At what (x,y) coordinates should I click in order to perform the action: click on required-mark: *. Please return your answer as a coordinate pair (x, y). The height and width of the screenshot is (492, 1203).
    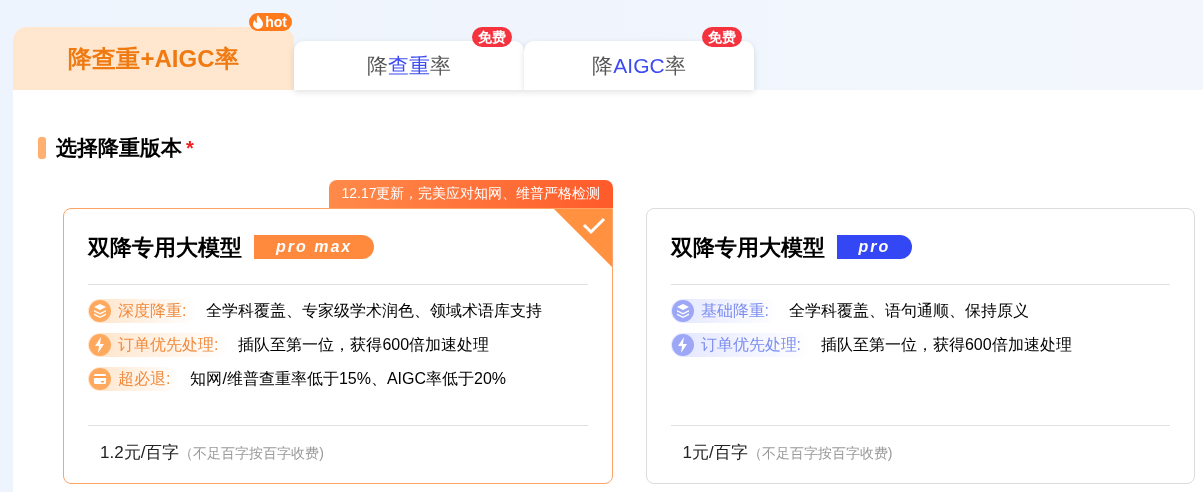
    Looking at the image, I should click on (190, 148).